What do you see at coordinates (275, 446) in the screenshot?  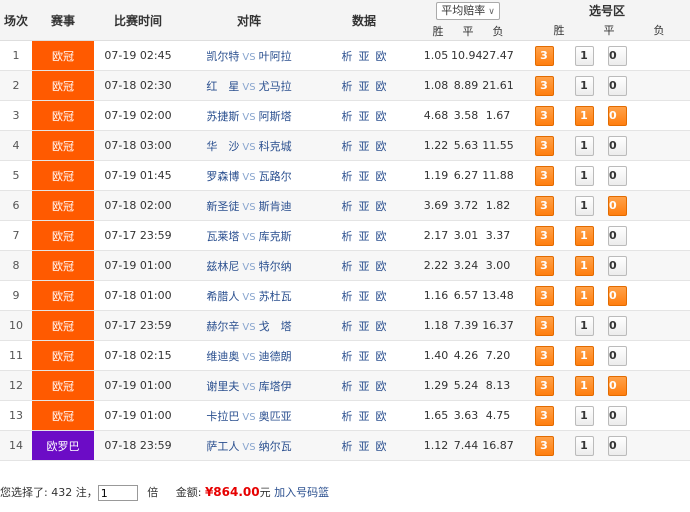 I see `away-team: 纳尔瓦` at bounding box center [275, 446].